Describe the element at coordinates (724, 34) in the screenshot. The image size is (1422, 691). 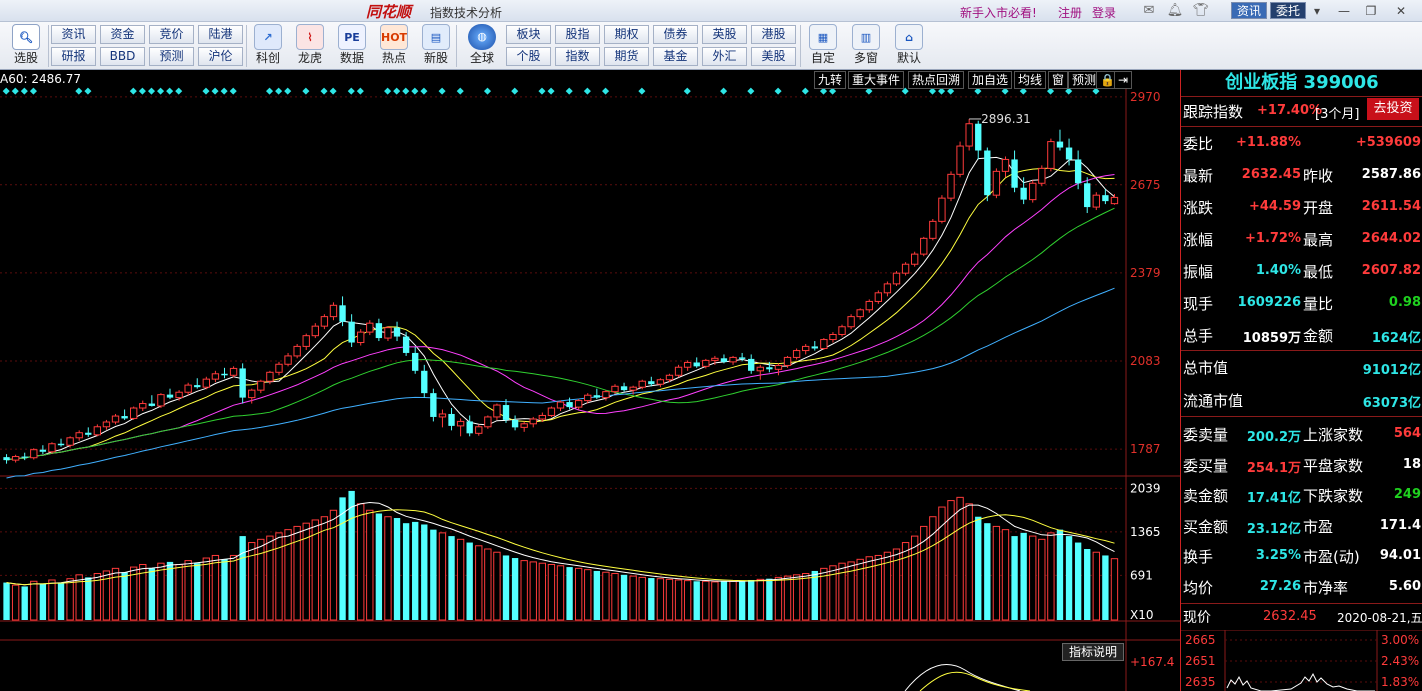
I see `toolbar-button: 英股` at that location.